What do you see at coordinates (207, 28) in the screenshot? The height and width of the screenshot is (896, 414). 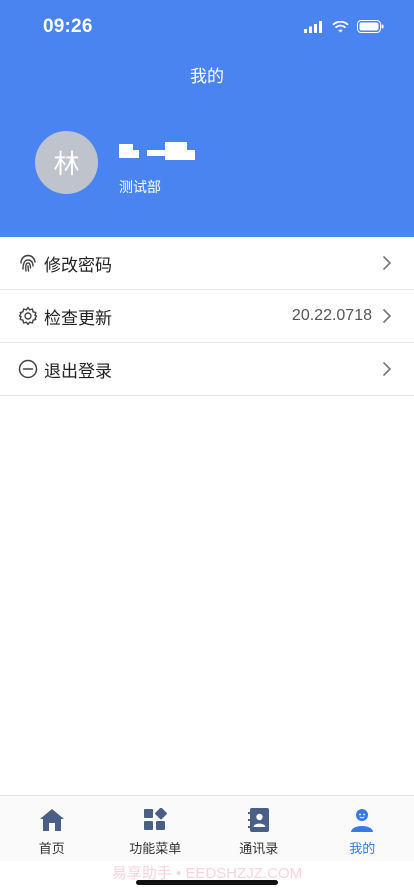 I see `status-bar: 09:26` at bounding box center [207, 28].